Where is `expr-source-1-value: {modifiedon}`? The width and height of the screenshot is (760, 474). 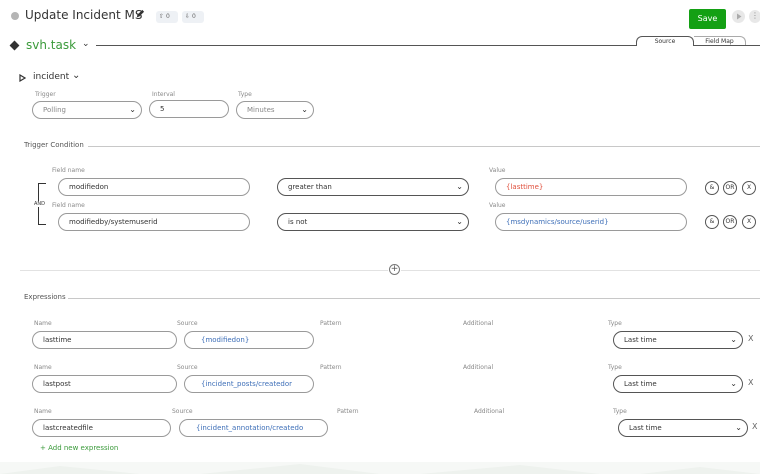 expr-source-1-value: {modifiedon} is located at coordinates (225, 340).